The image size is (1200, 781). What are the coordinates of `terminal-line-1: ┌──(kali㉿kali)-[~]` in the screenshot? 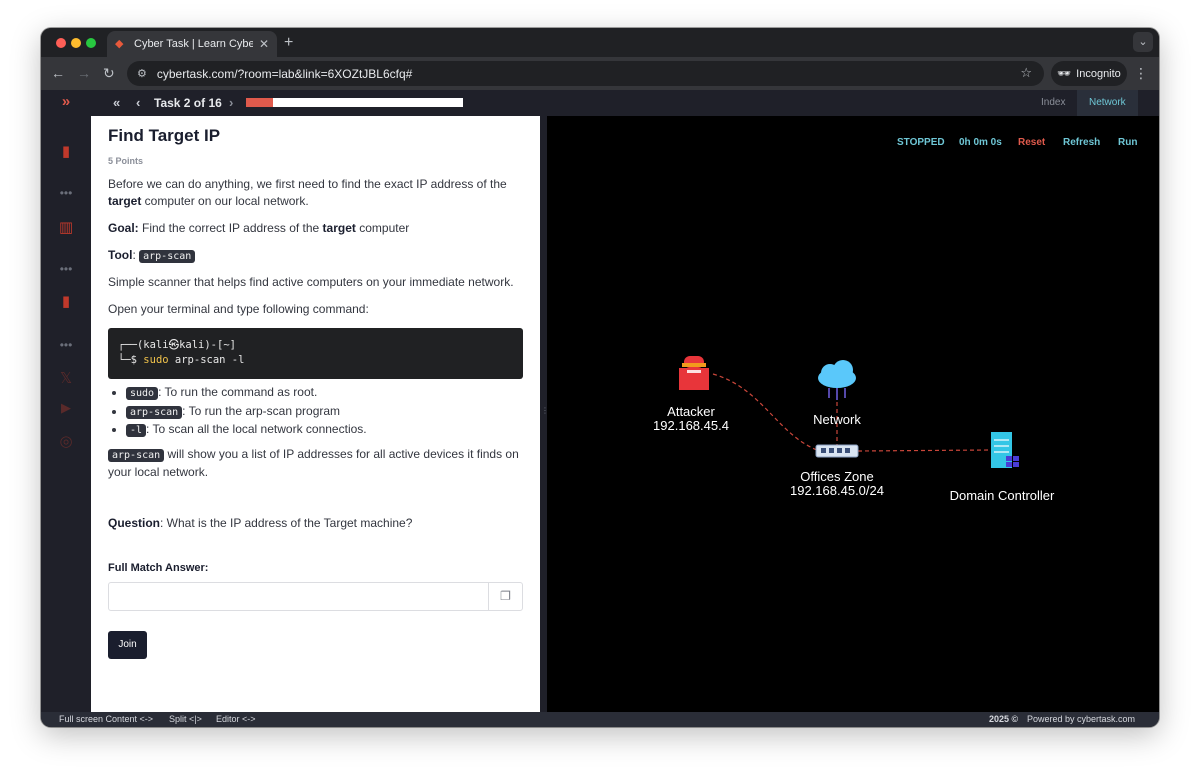 It's located at (177, 345).